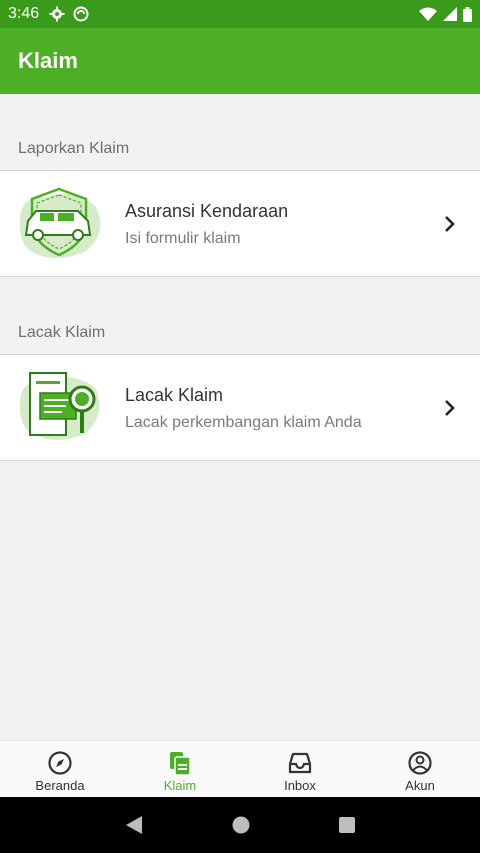  Describe the element at coordinates (243, 422) in the screenshot. I see `card-subtitle: Lacak perkembangan klaim Anda` at that location.